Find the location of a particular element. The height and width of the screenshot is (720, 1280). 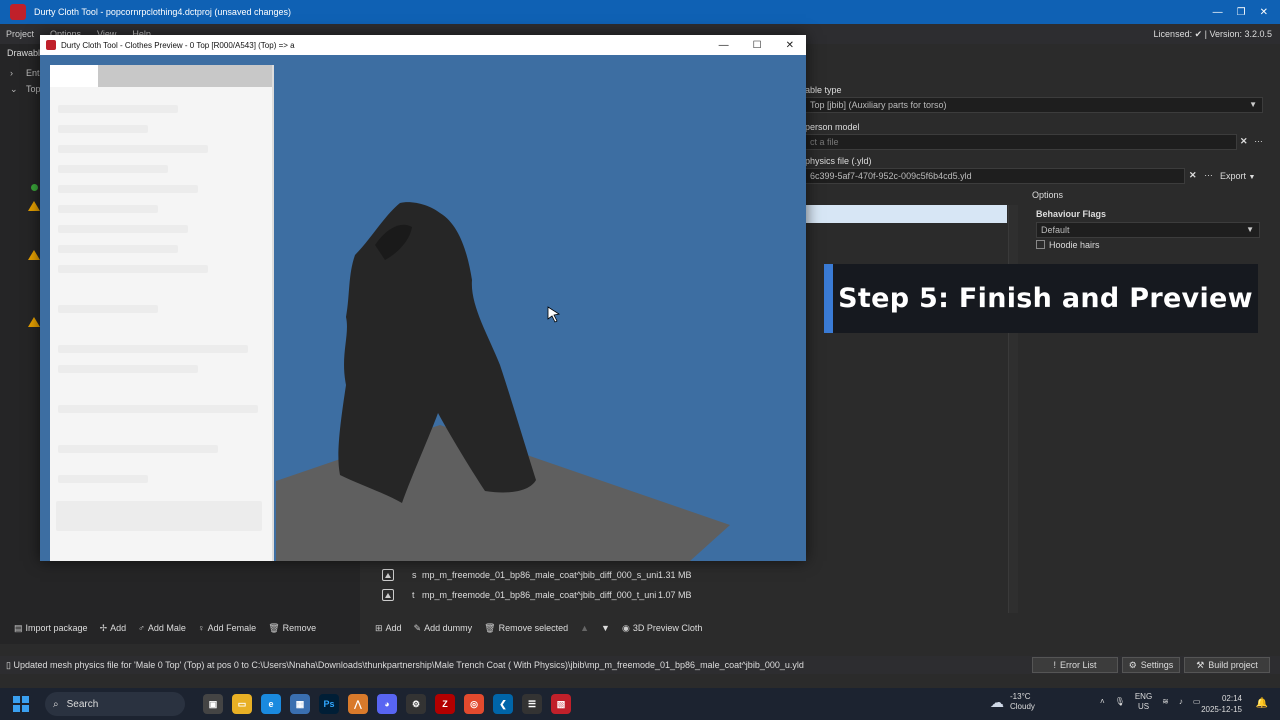

steam-icon: ⚙ is located at coordinates (416, 704).